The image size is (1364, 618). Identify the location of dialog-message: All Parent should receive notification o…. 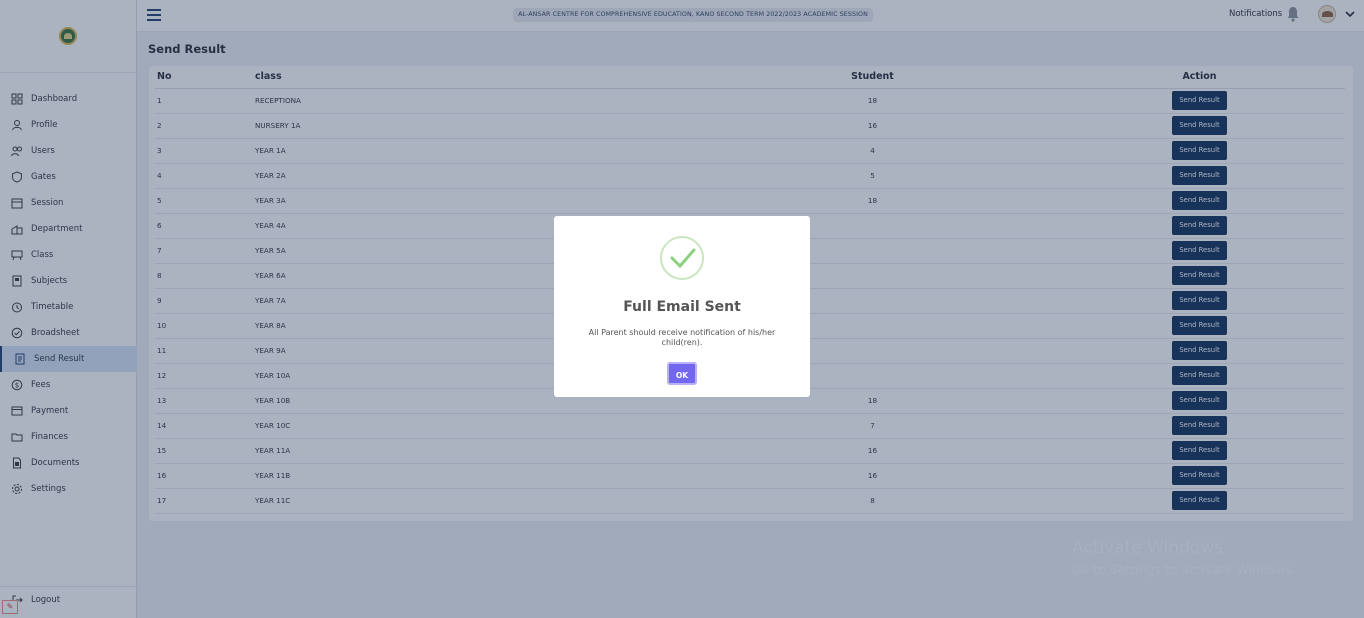
(682, 337).